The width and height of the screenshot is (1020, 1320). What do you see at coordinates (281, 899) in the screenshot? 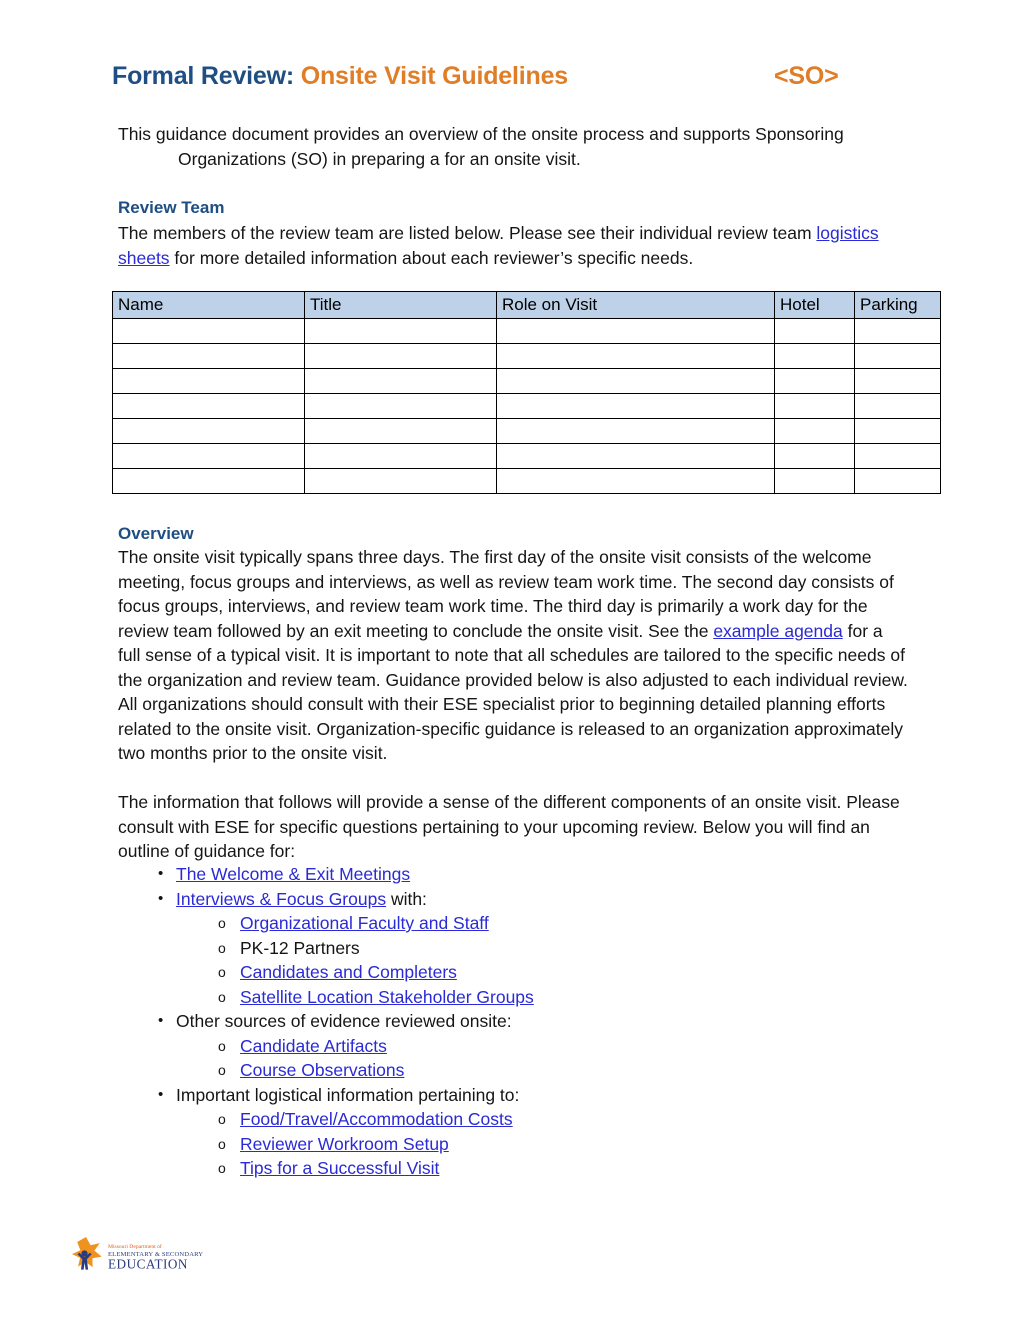
I see `outline-link: Interviews & Focus Groups` at bounding box center [281, 899].